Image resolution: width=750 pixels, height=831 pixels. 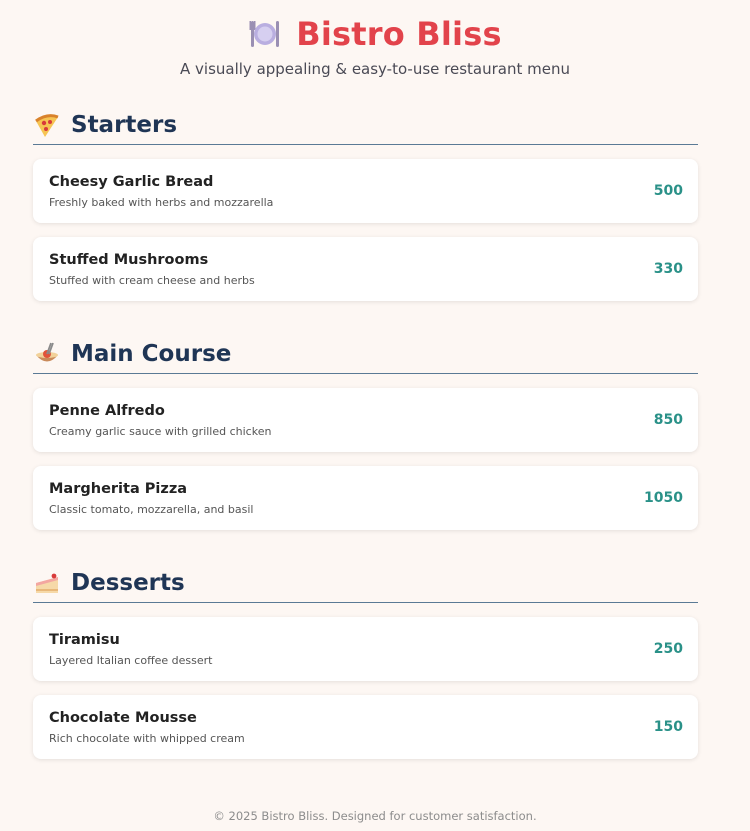 I want to click on menu-item-text: Tiramisu Layered Italian coffee dessert, so click(x=131, y=649).